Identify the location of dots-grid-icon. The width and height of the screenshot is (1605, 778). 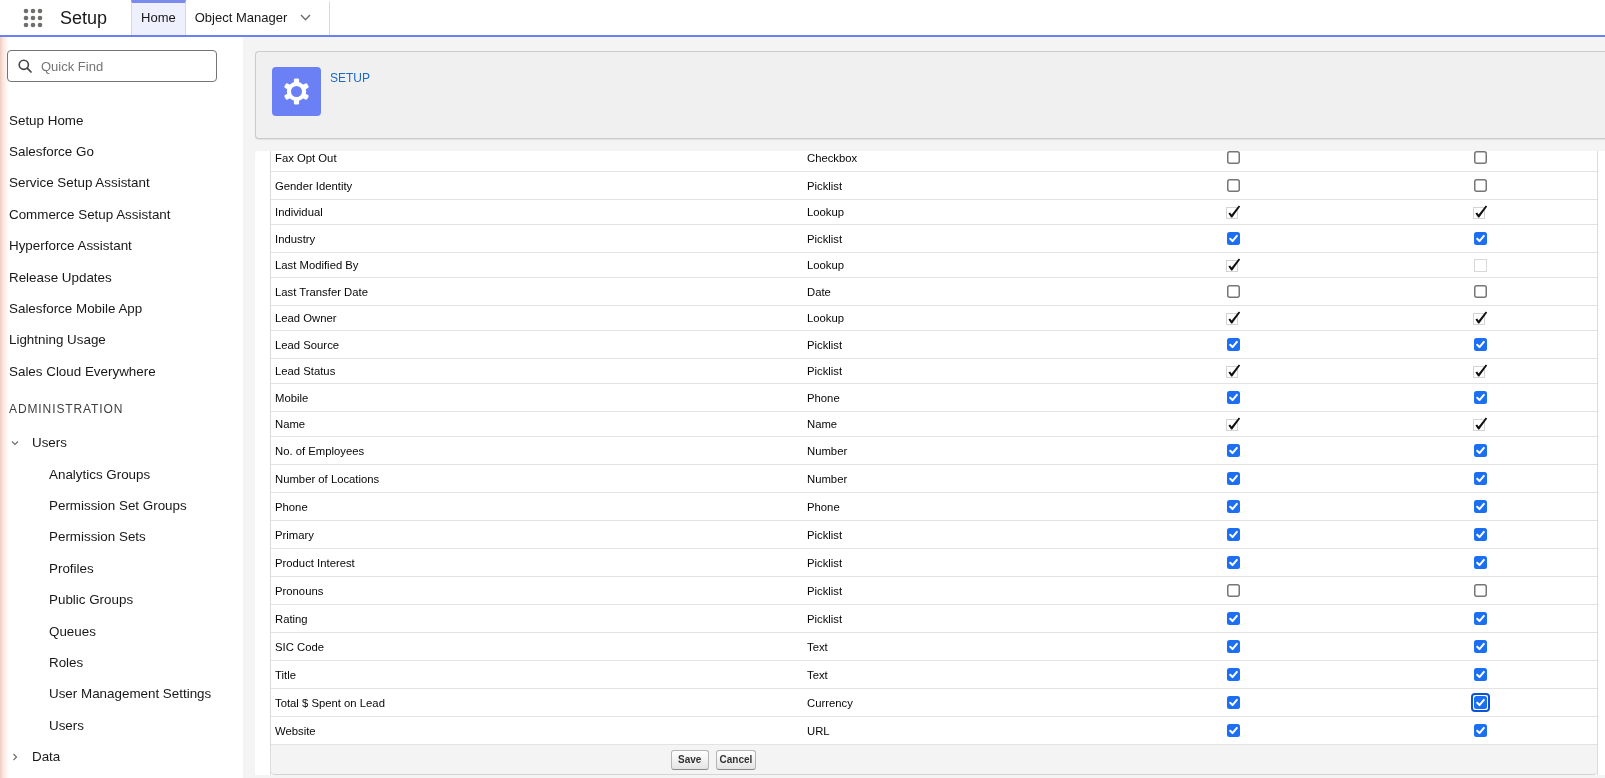
(33, 17).